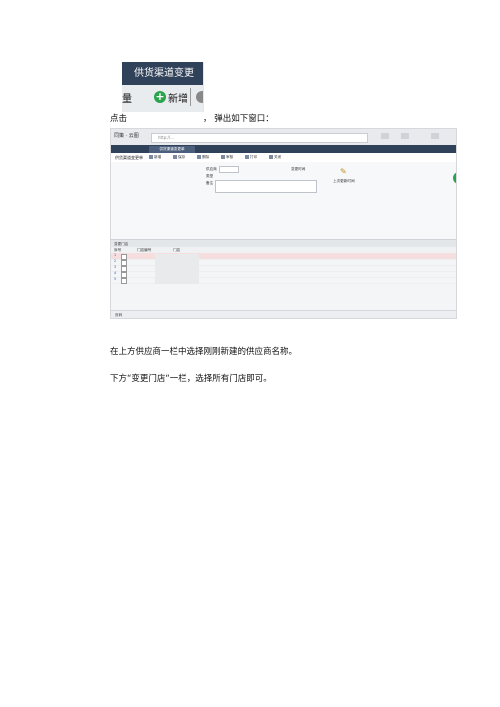 The width and height of the screenshot is (500, 707). I want to click on status-bar: 页码, so click(283, 314).